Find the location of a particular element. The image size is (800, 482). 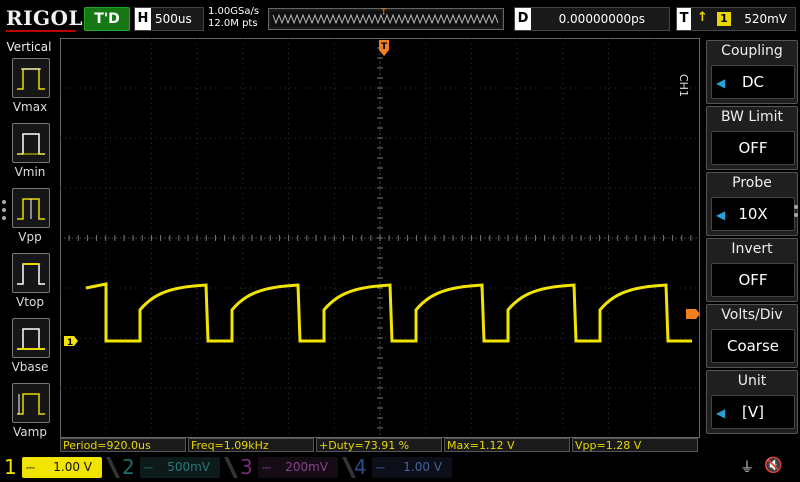

menu-volts-div: Volts/Div Coarse is located at coordinates (752, 336).